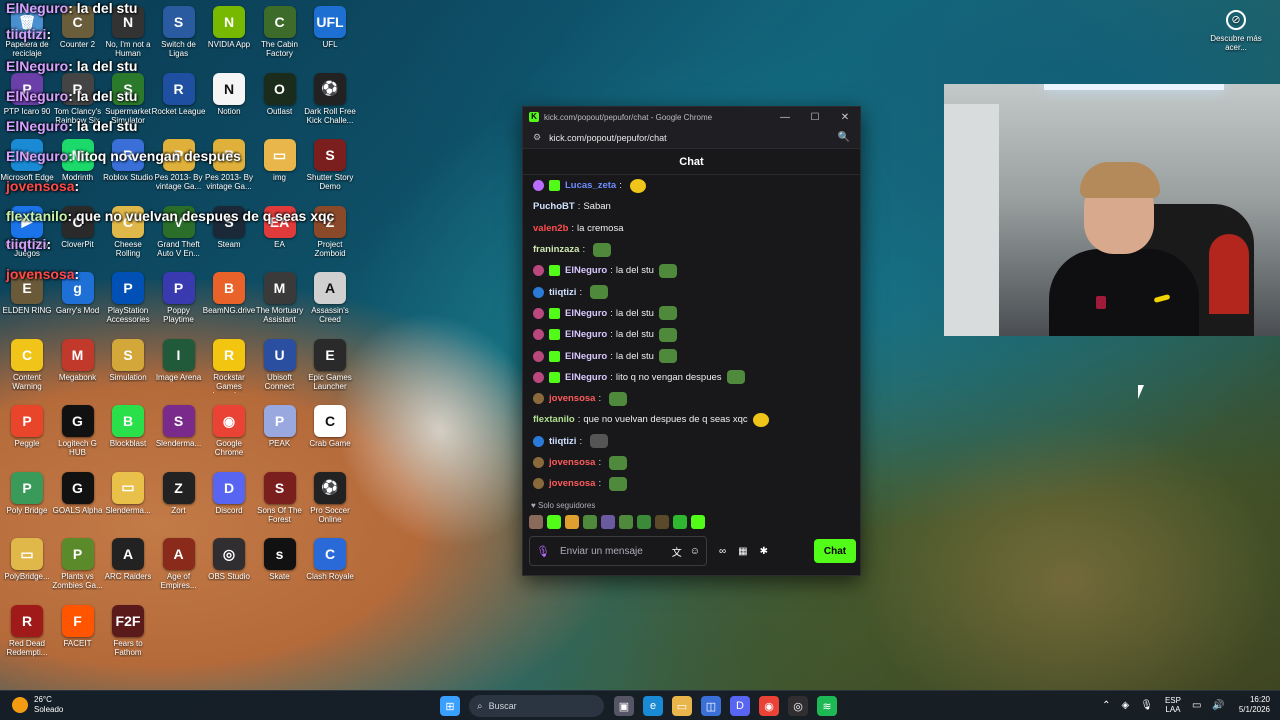 The width and height of the screenshot is (1280, 720). What do you see at coordinates (128, 630) in the screenshot?
I see `desktop-icon: F2F Fears to Fathom` at bounding box center [128, 630].